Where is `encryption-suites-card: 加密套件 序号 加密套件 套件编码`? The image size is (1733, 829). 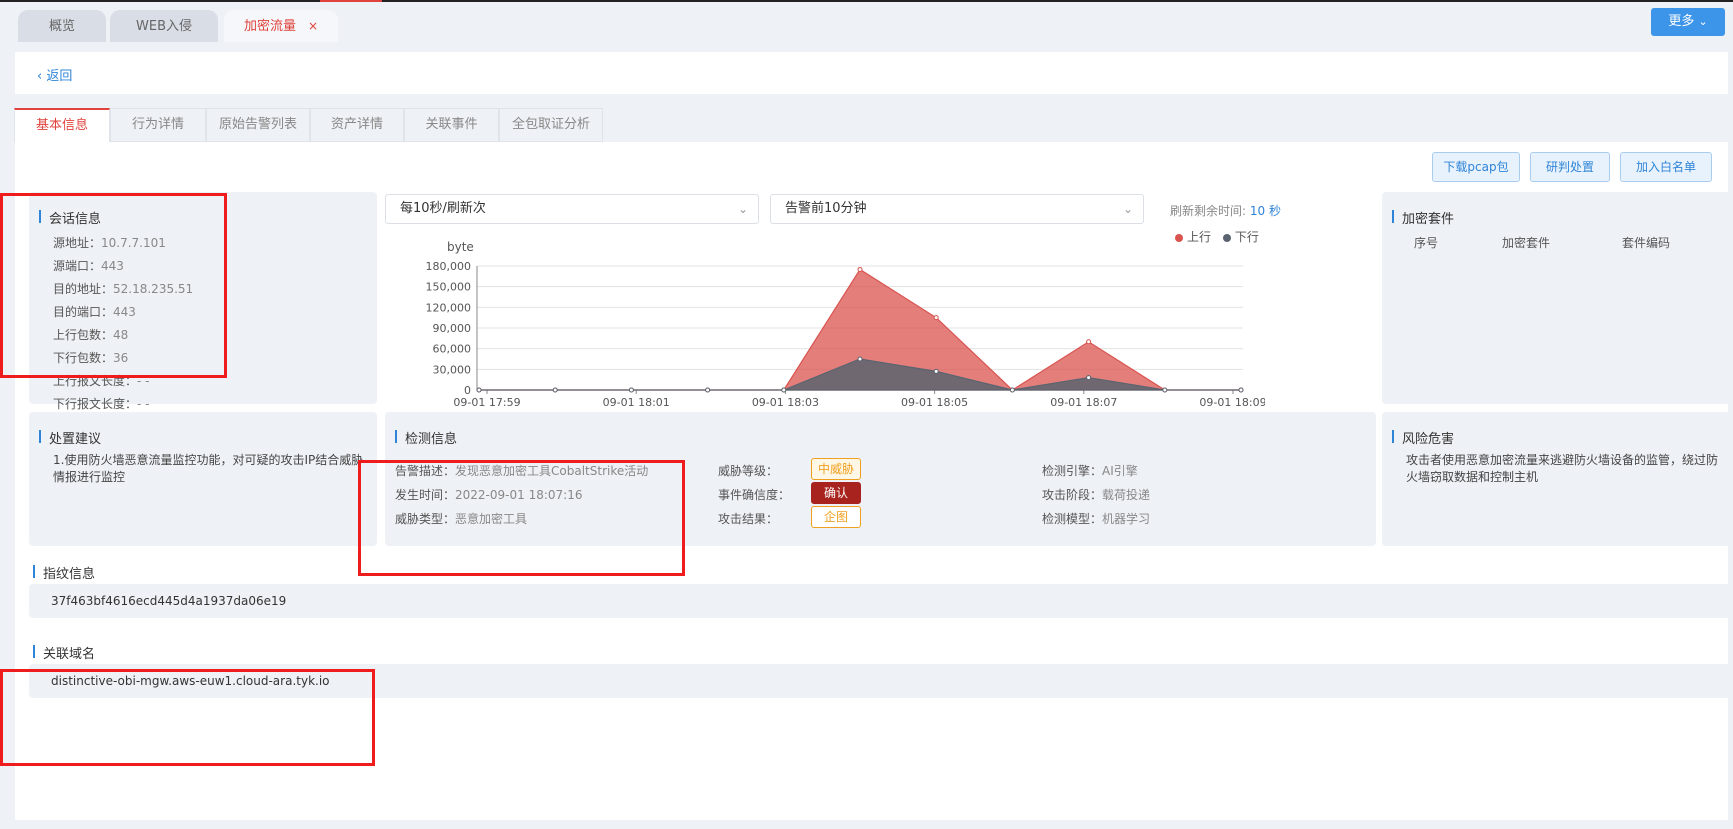
encryption-suites-card: 加密套件 序号 加密套件 套件编码 is located at coordinates (1556, 298).